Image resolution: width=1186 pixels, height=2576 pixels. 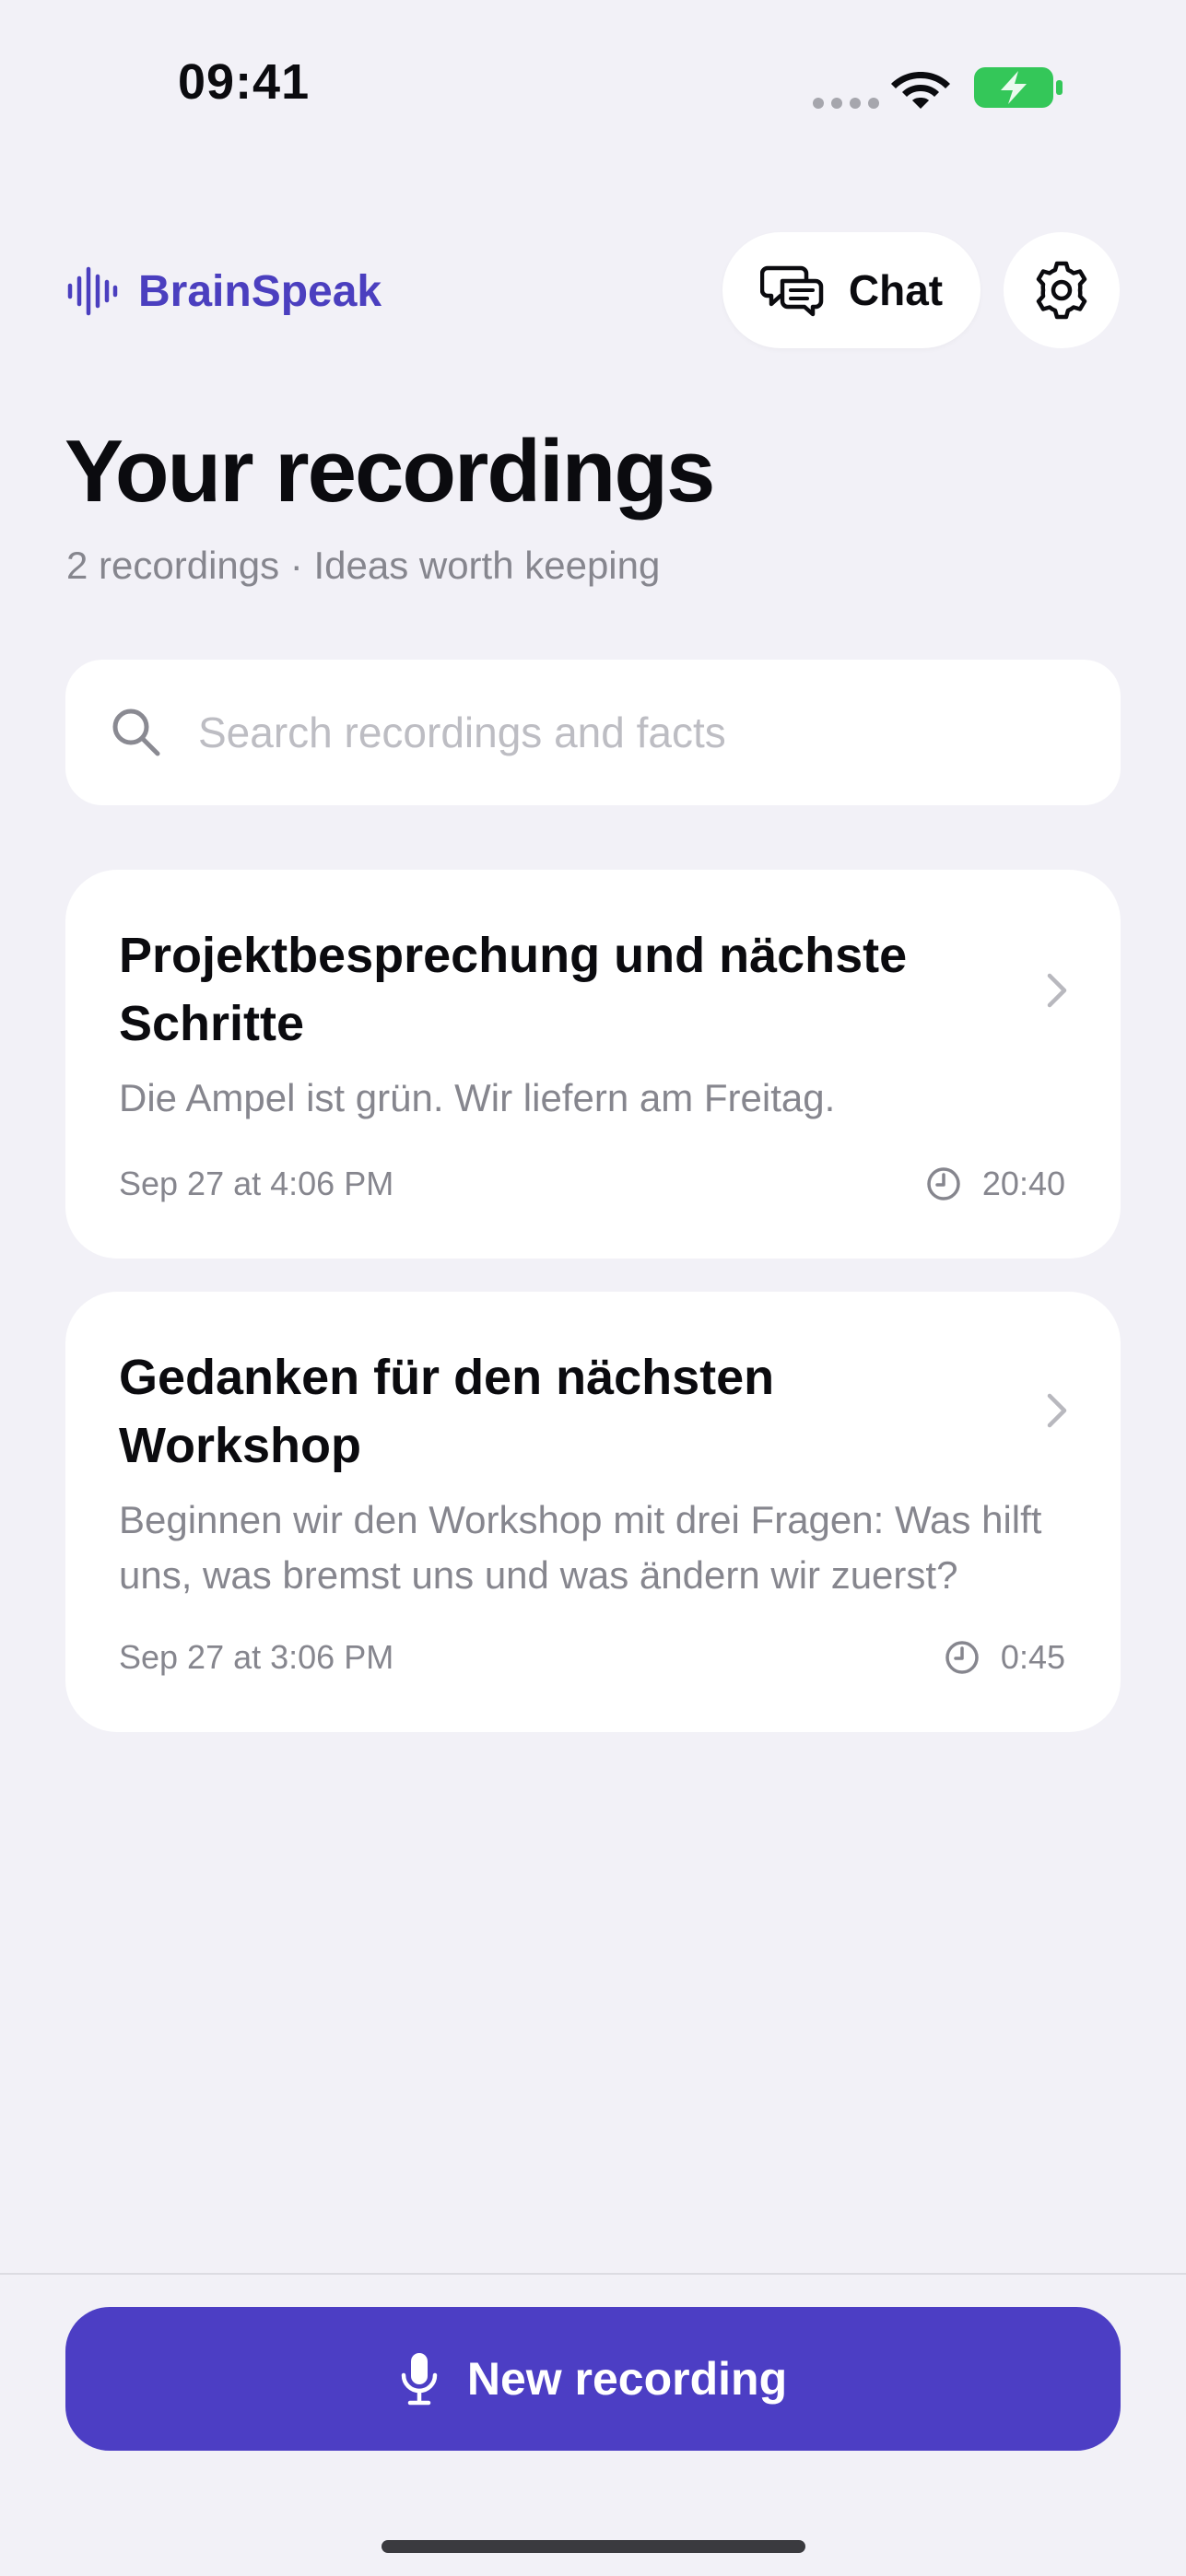 What do you see at coordinates (1018, 87) in the screenshot?
I see `battery-charging-icon` at bounding box center [1018, 87].